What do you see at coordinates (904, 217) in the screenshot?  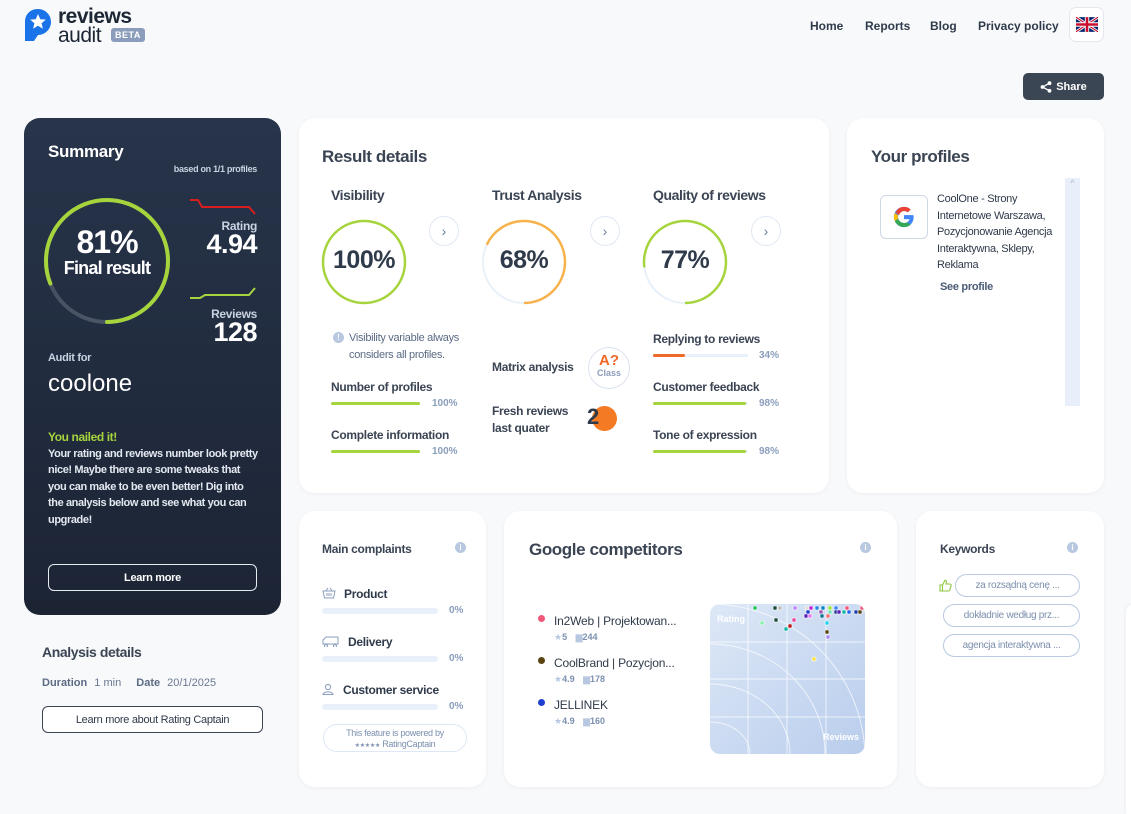 I see `google-profile-logo` at bounding box center [904, 217].